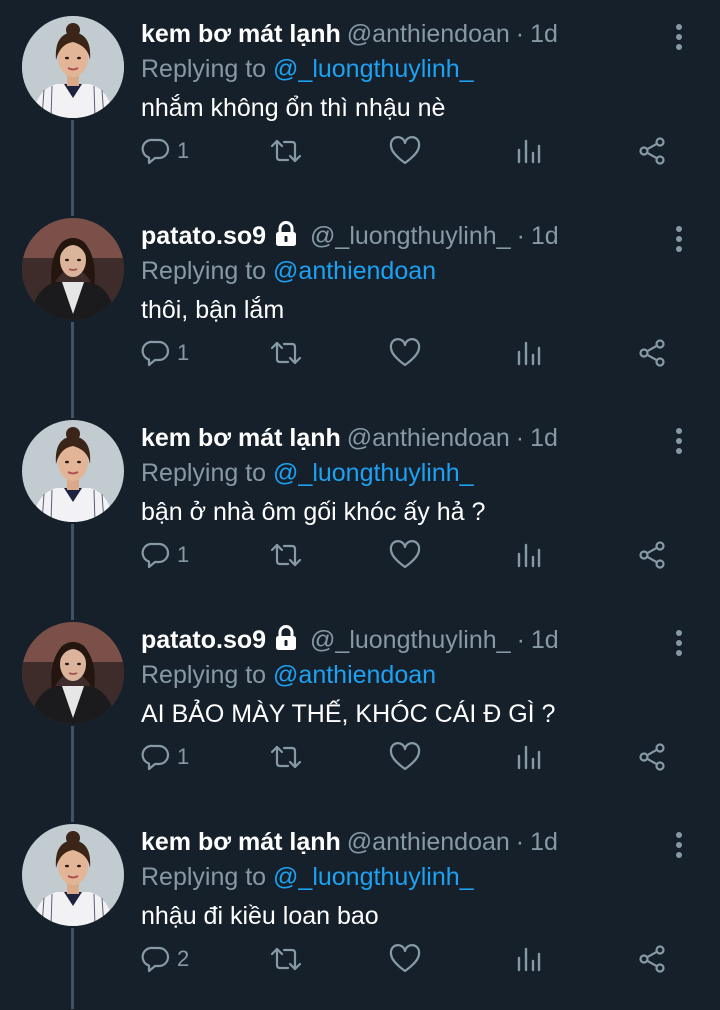  I want to click on tweet-actions: 2, so click(411, 959).